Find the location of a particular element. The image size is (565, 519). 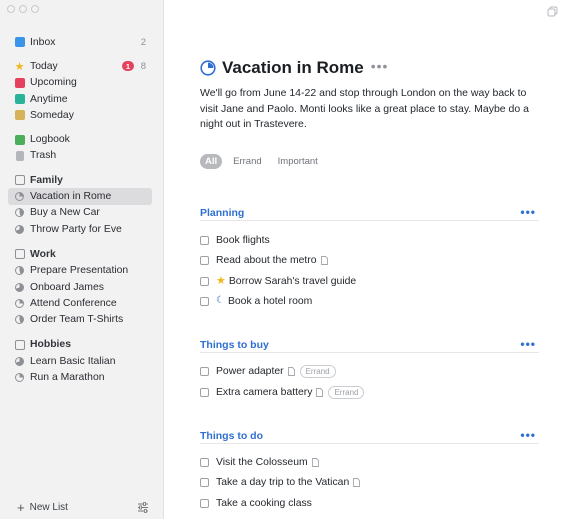

sidebar-project-prepare-presentation: Prepare Presentation is located at coordinates (82, 271).